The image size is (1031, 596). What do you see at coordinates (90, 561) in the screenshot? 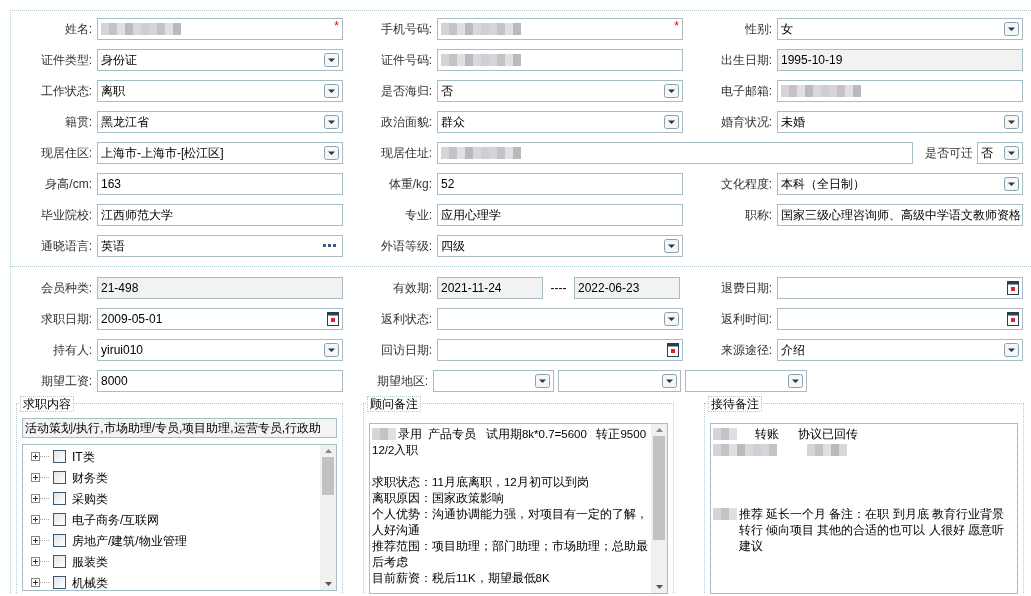
I see `tree-item: 服装类` at bounding box center [90, 561].